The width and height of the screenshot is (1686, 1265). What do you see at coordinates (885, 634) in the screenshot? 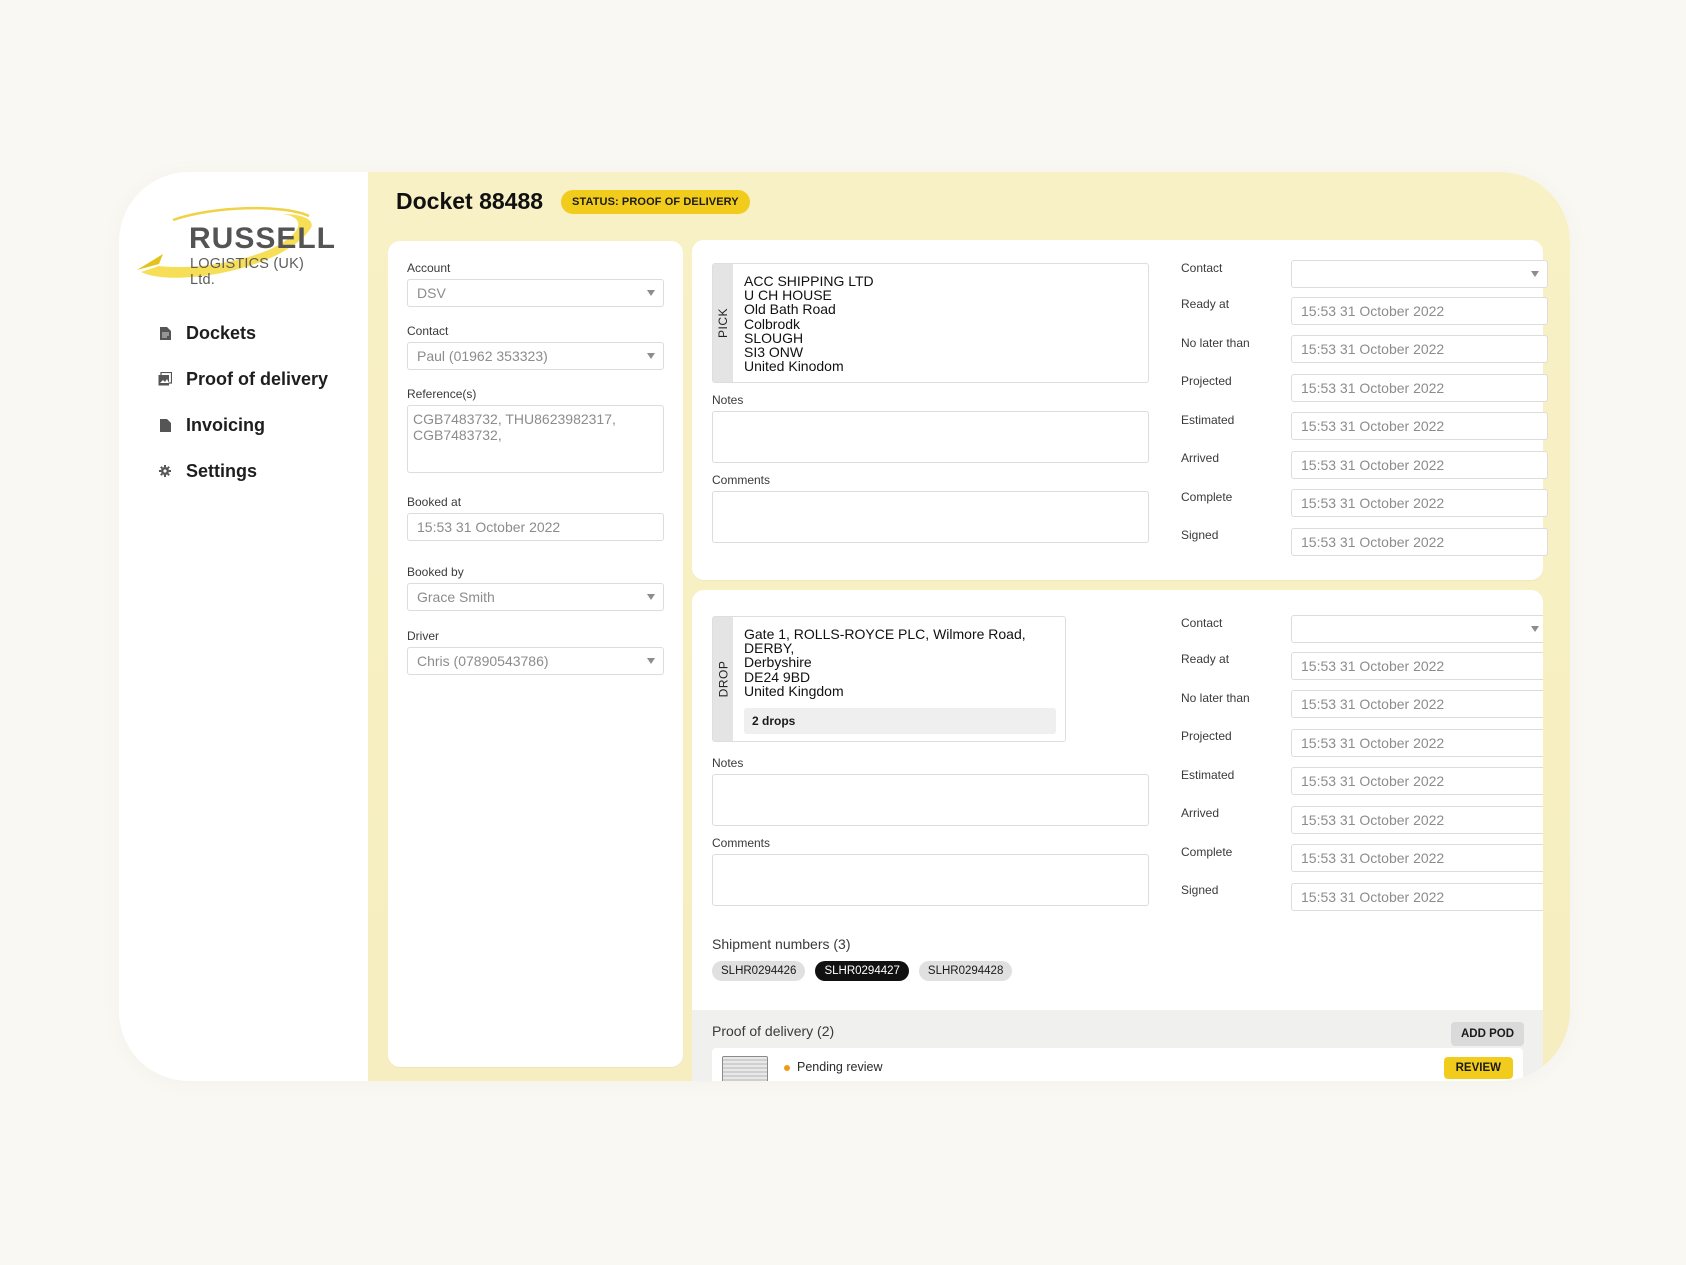
I see `address-line: Gate 1, ROLLS-ROYCE PLC, Wilmore Road,` at bounding box center [885, 634].